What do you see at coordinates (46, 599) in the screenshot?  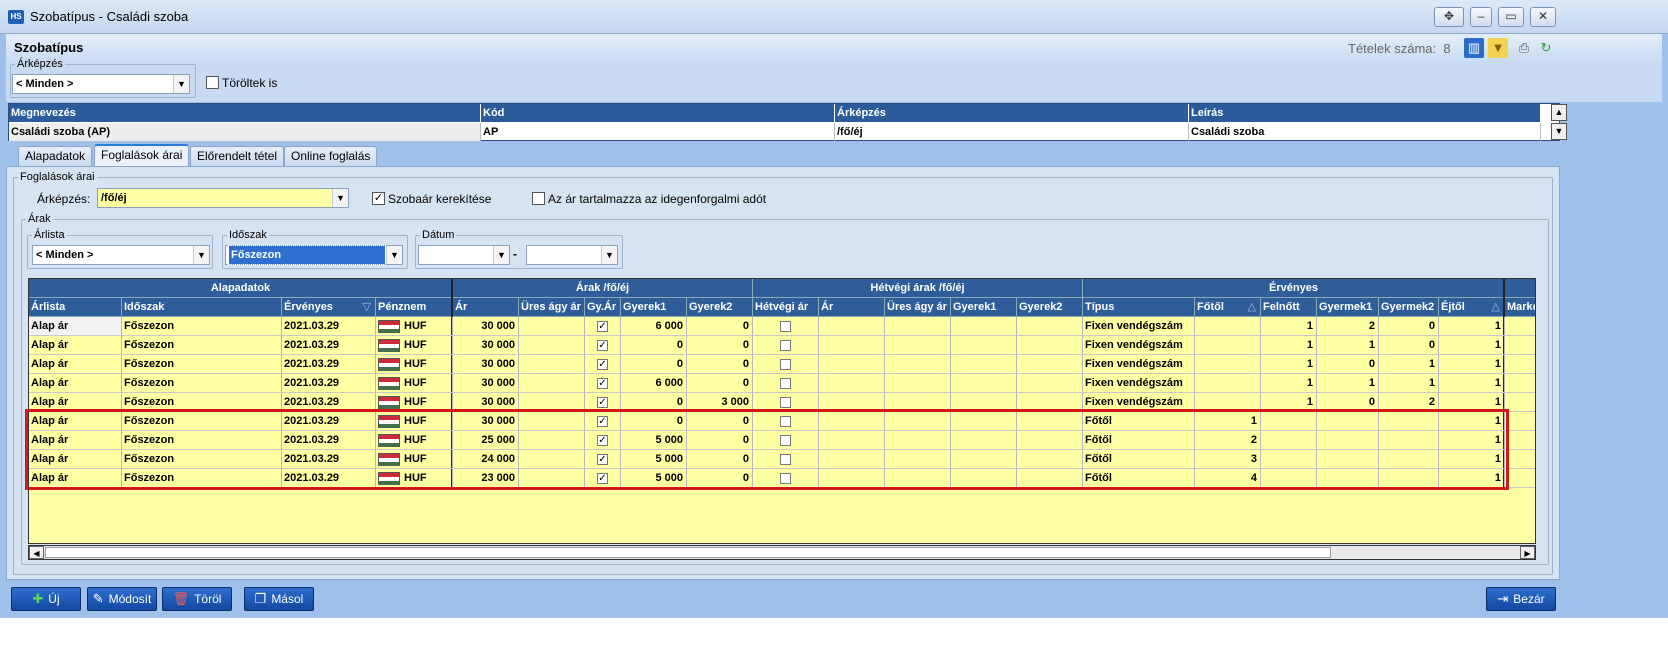 I see `new-button: ✚ Új` at bounding box center [46, 599].